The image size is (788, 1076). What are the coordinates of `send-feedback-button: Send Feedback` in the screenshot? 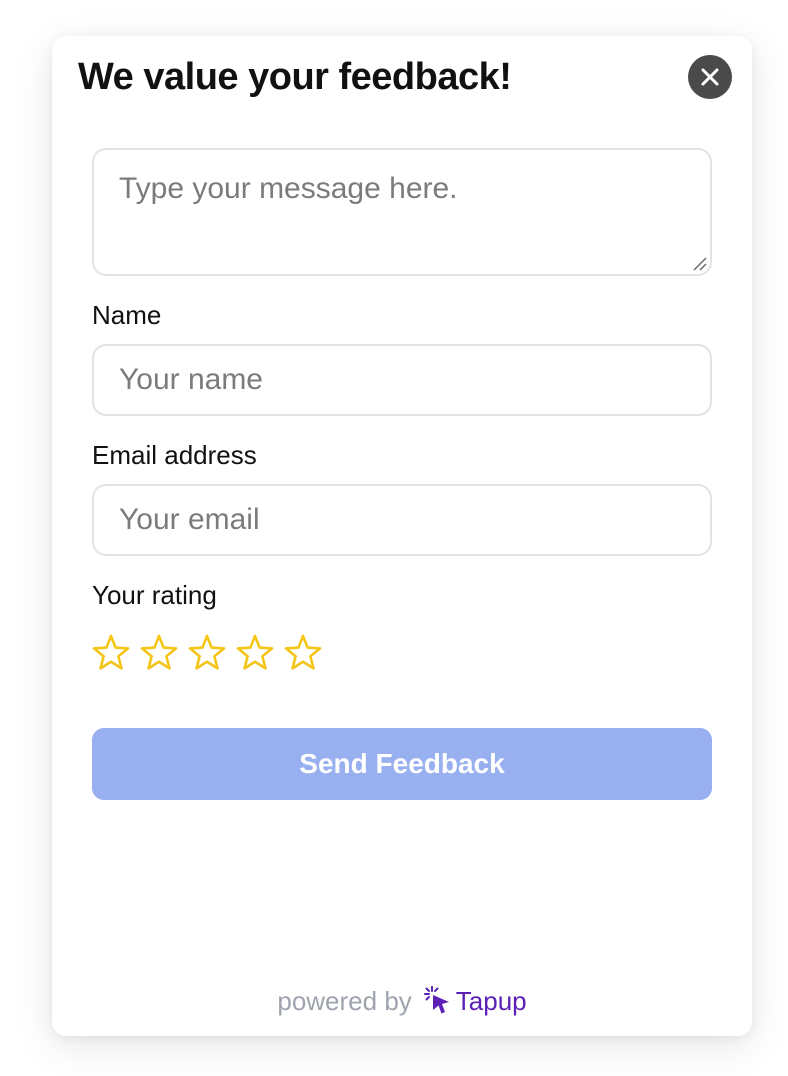 It's located at (402, 764).